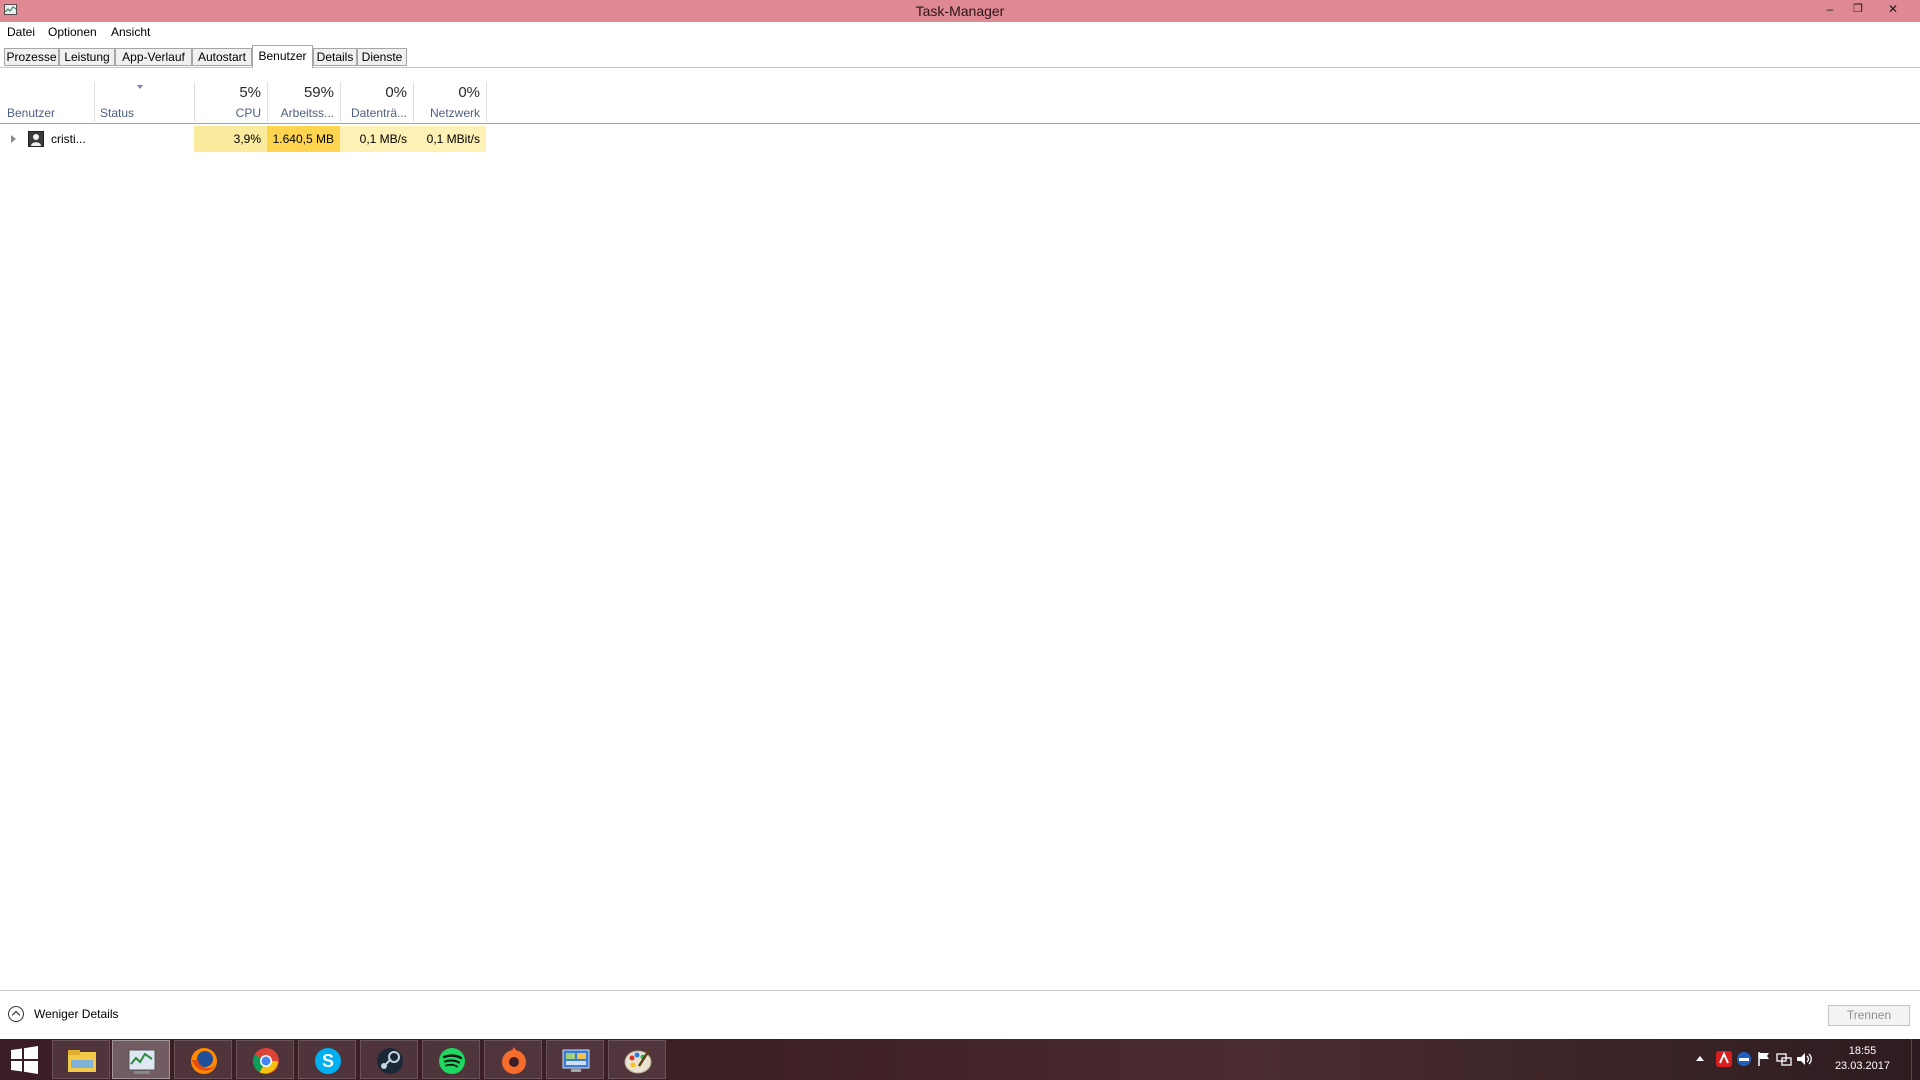 This screenshot has width=1920, height=1080. Describe the element at coordinates (153, 57) in the screenshot. I see `tab-app-verlauf: App-Verlauf` at that location.